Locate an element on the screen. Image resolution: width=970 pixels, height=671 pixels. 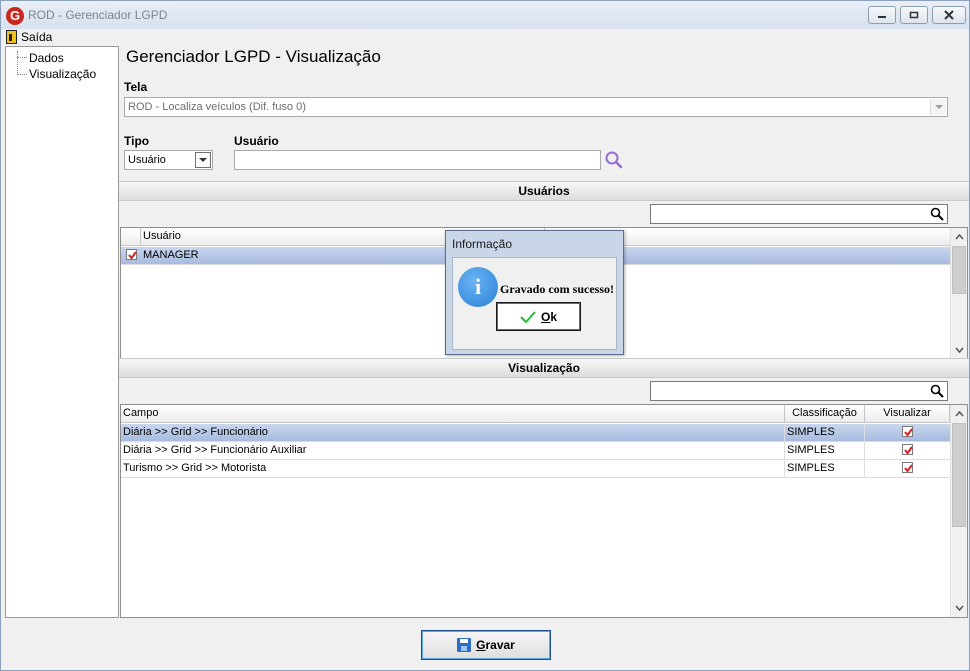
table-row: Turismo >> Grid >> Motorista SIMPLES is located at coordinates (535, 469).